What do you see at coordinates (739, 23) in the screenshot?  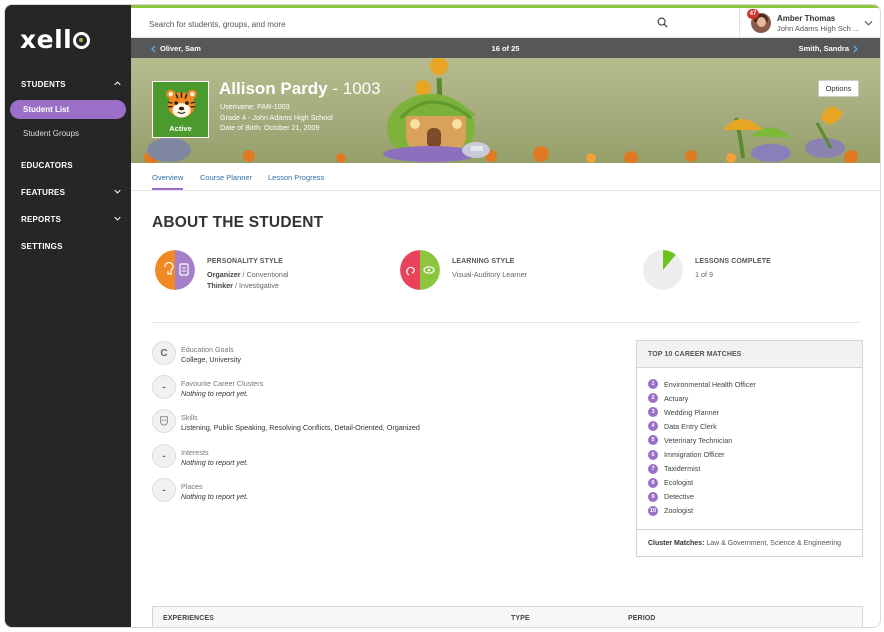 I see `header-divider` at bounding box center [739, 23].